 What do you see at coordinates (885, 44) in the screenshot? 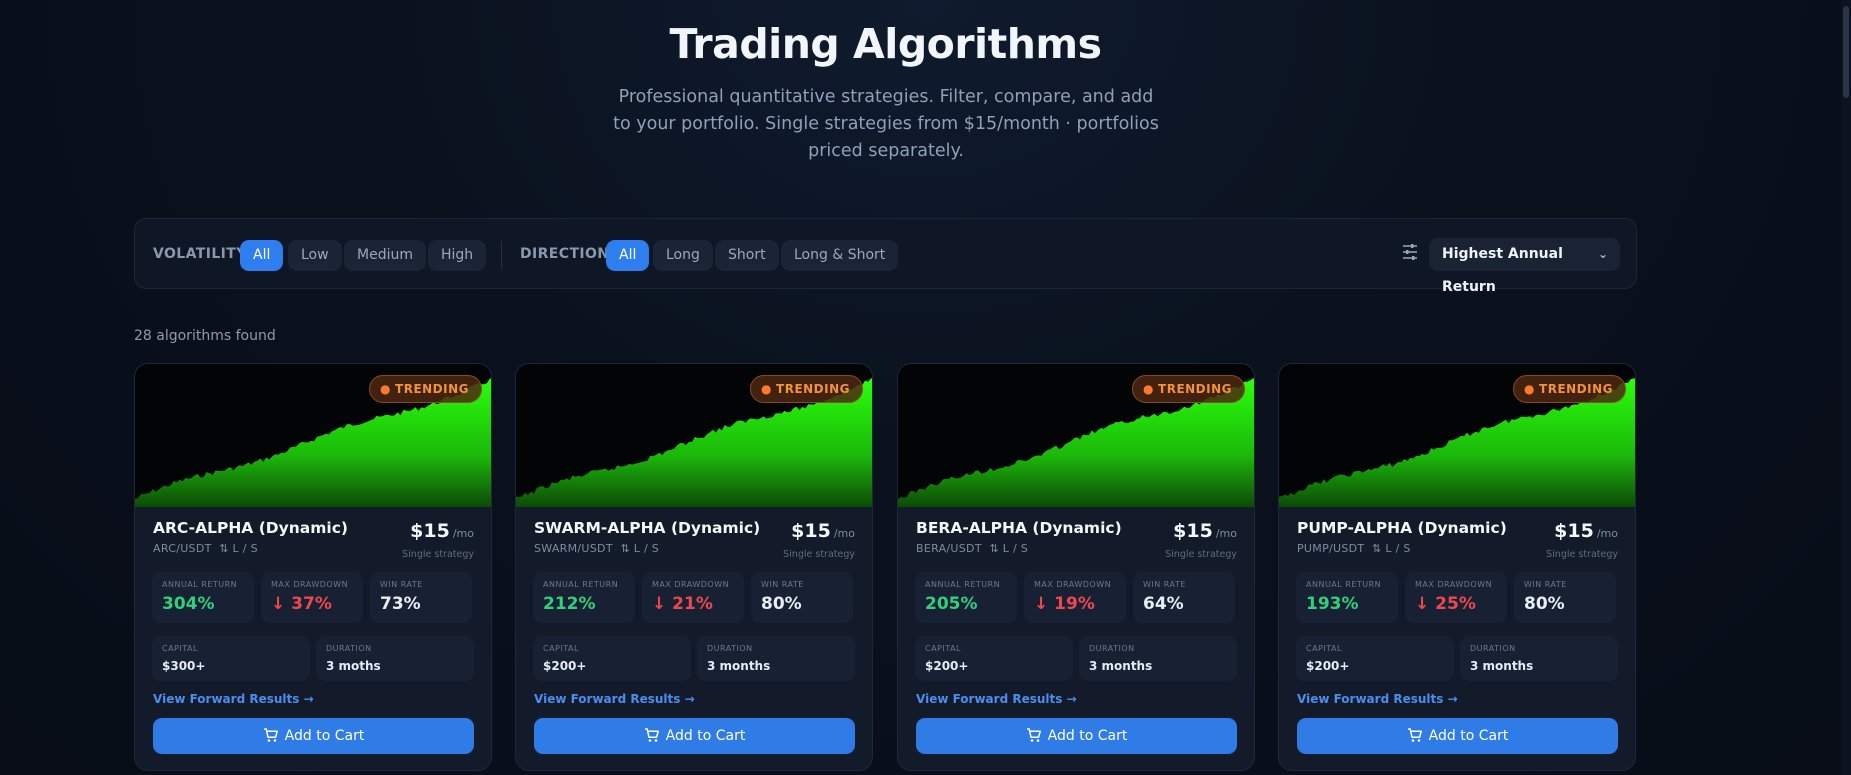
I see `page-title: Trading Algorithms` at bounding box center [885, 44].